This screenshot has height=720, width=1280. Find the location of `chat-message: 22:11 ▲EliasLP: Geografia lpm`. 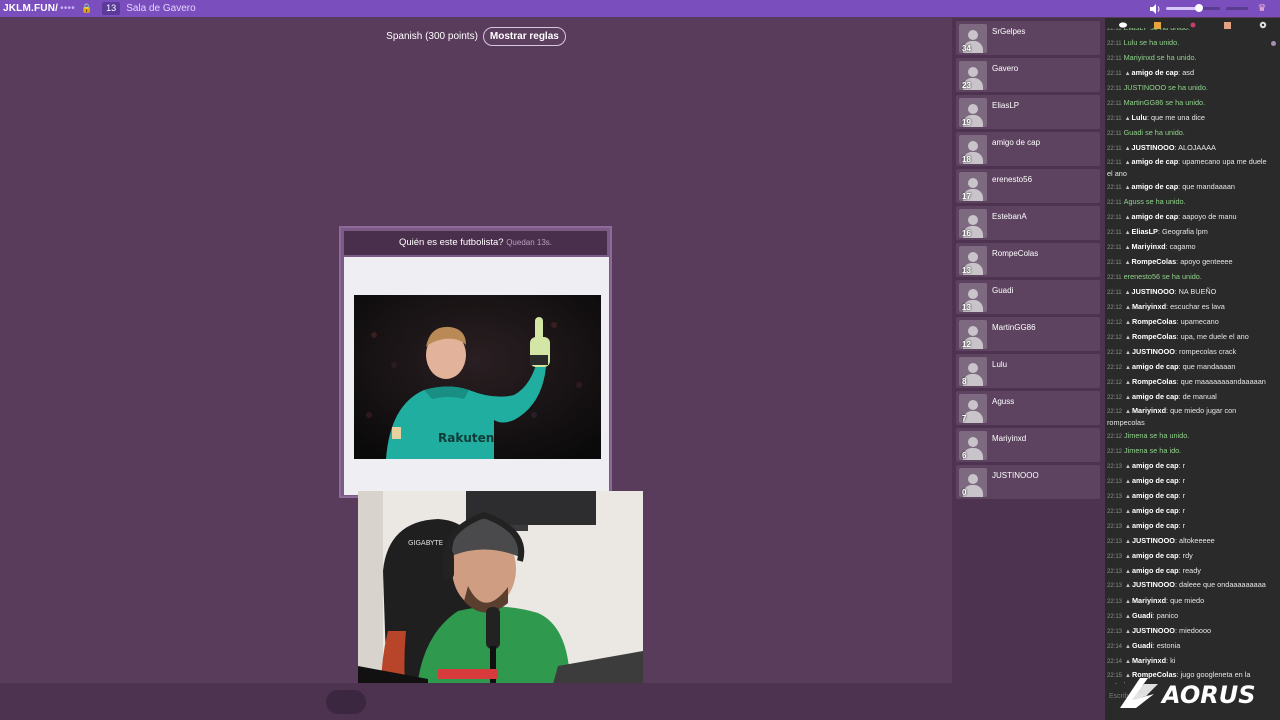

chat-message: 22:11 ▲EliasLP: Geografia lpm is located at coordinates (1187, 232).